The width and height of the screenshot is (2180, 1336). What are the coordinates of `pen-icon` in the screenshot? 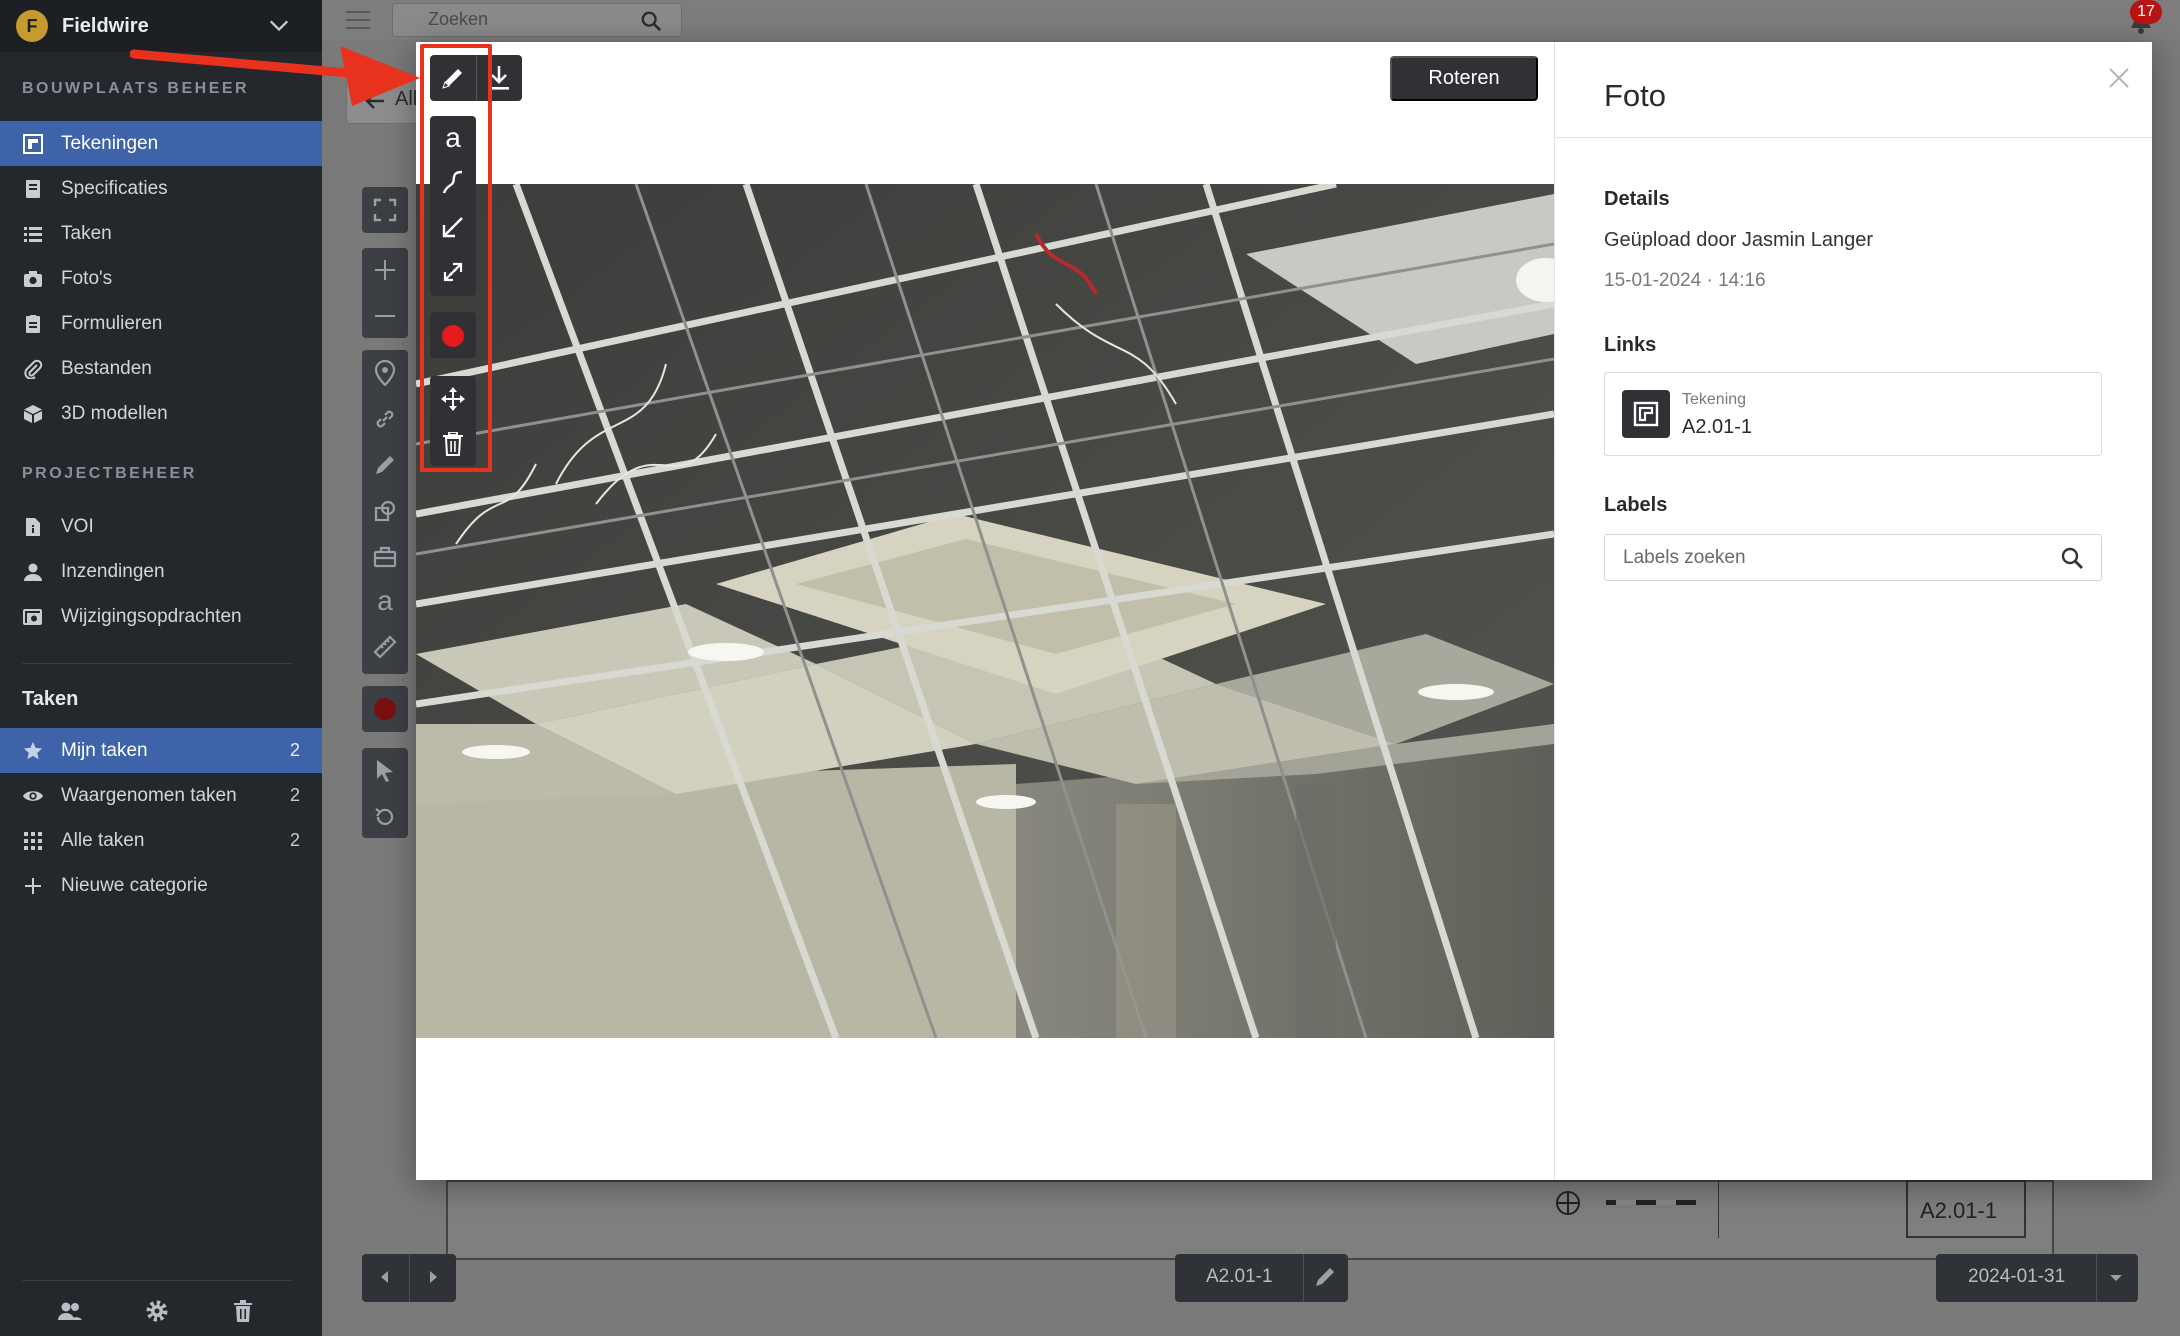 It's located at (385, 465).